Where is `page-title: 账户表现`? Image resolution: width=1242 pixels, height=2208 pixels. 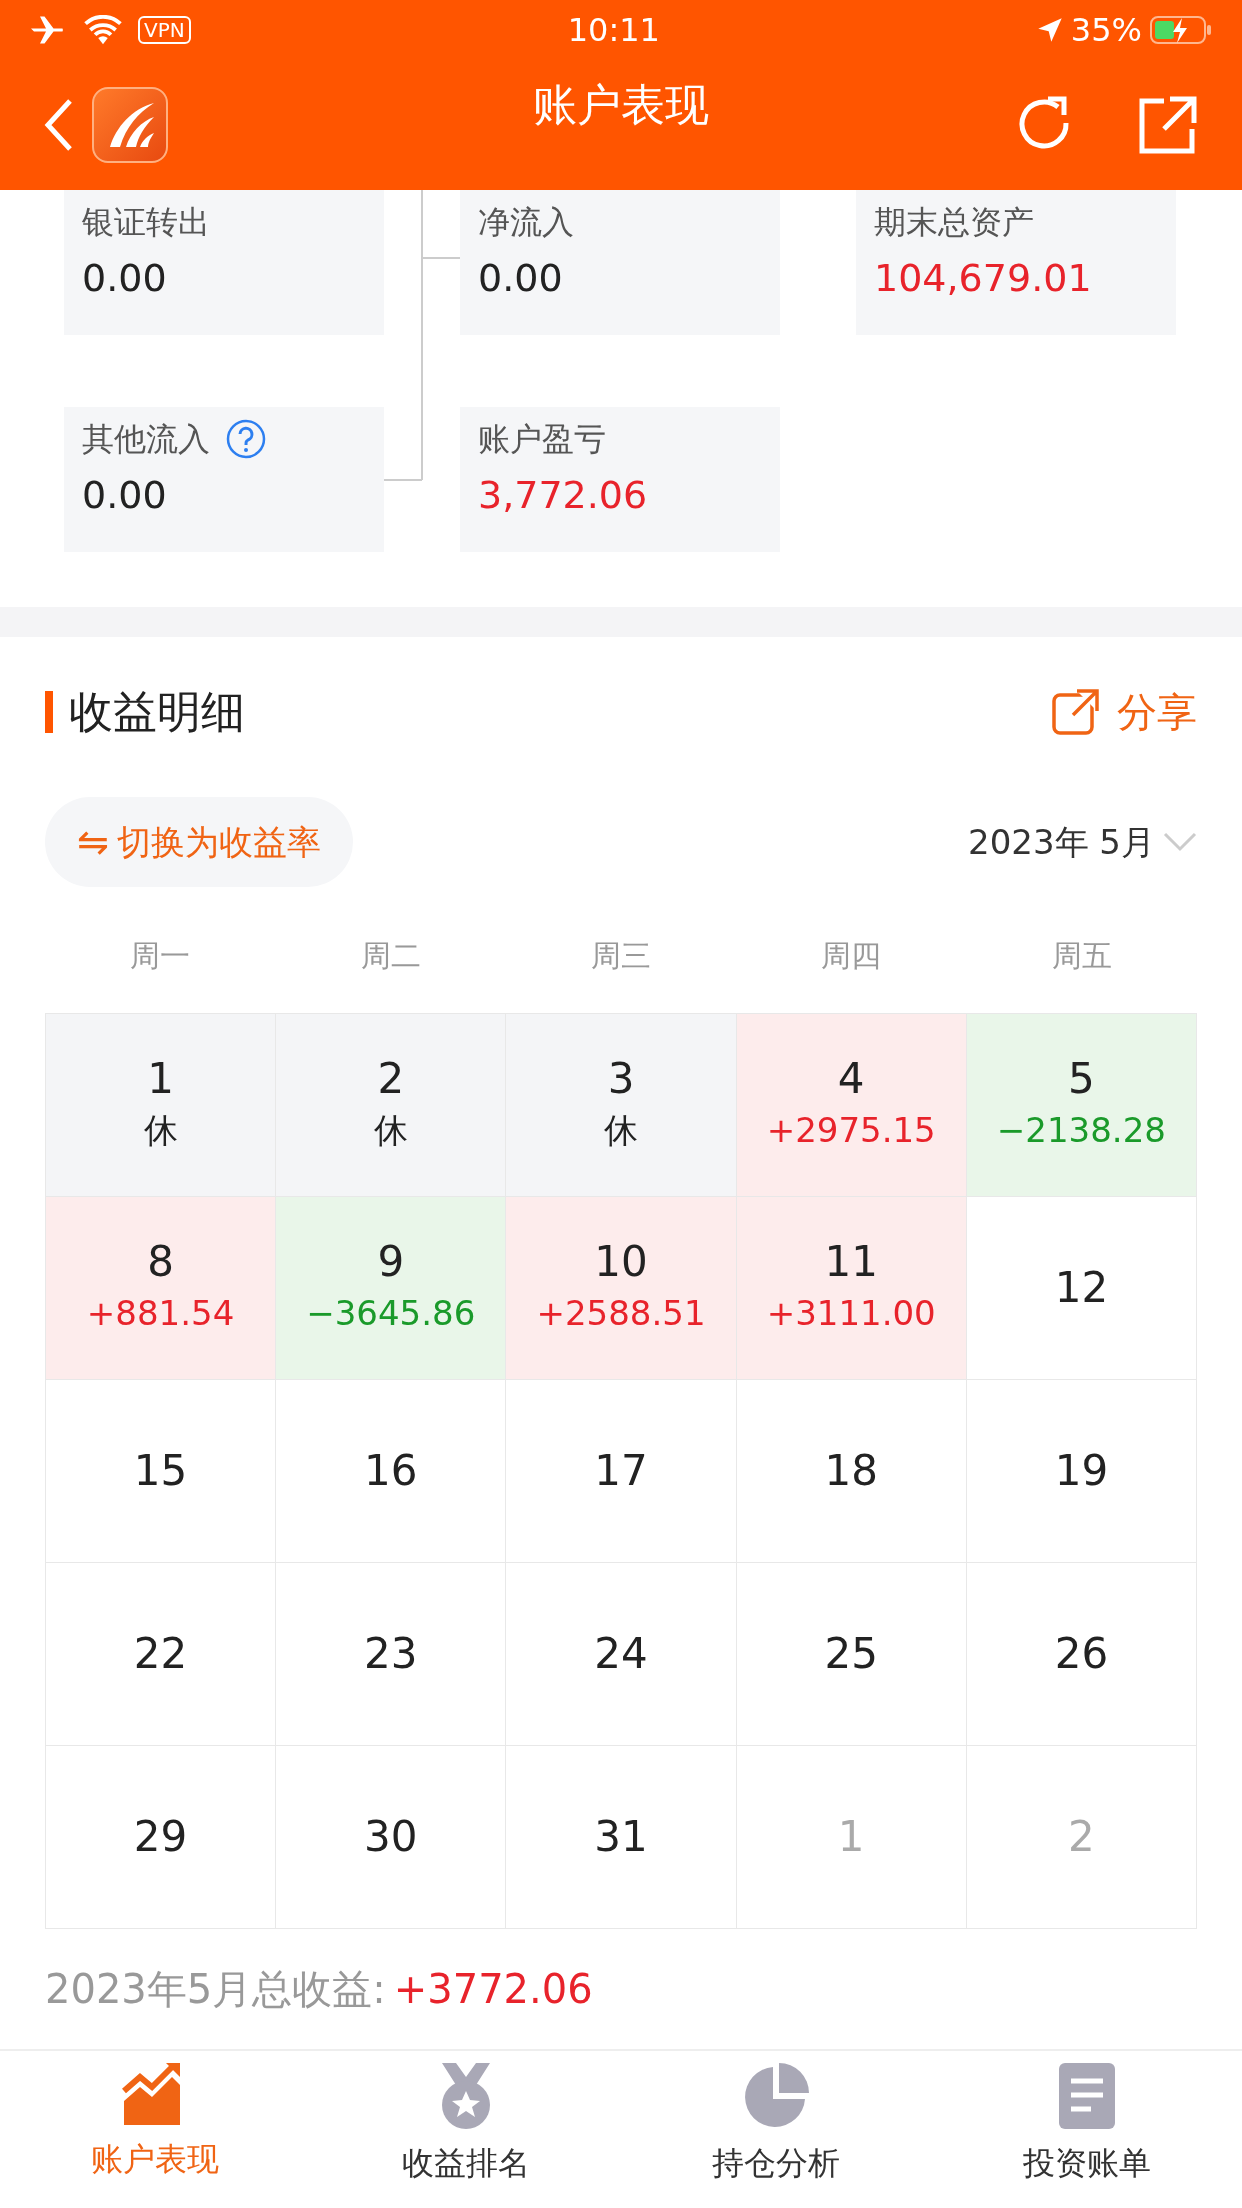 page-title: 账户表现 is located at coordinates (621, 105).